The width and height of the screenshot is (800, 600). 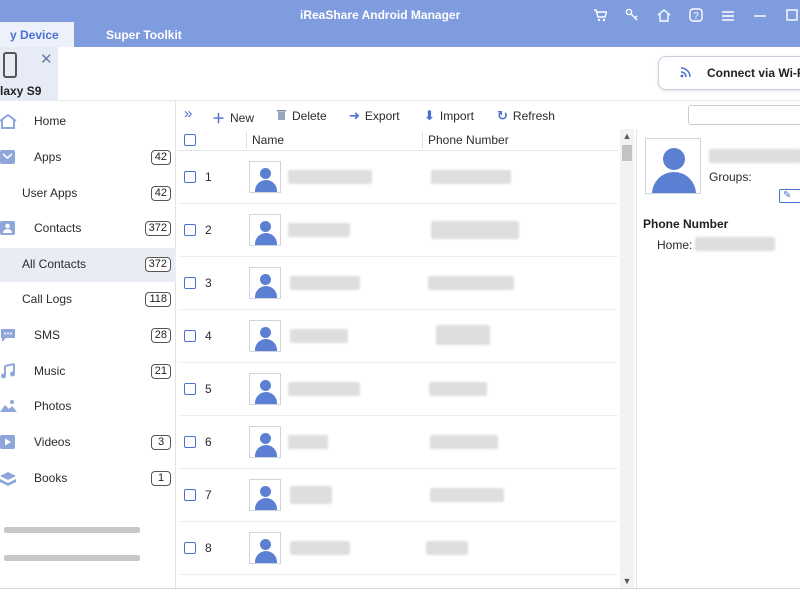 I want to click on sidebar-item-user-apps: User Apps 42, so click(x=88, y=194).